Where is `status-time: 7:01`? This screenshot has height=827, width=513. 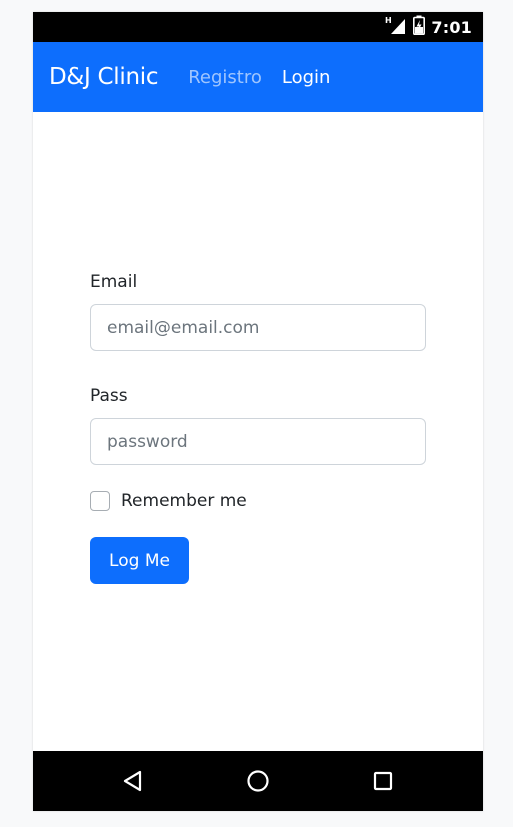
status-time: 7:01 is located at coordinates (451, 27).